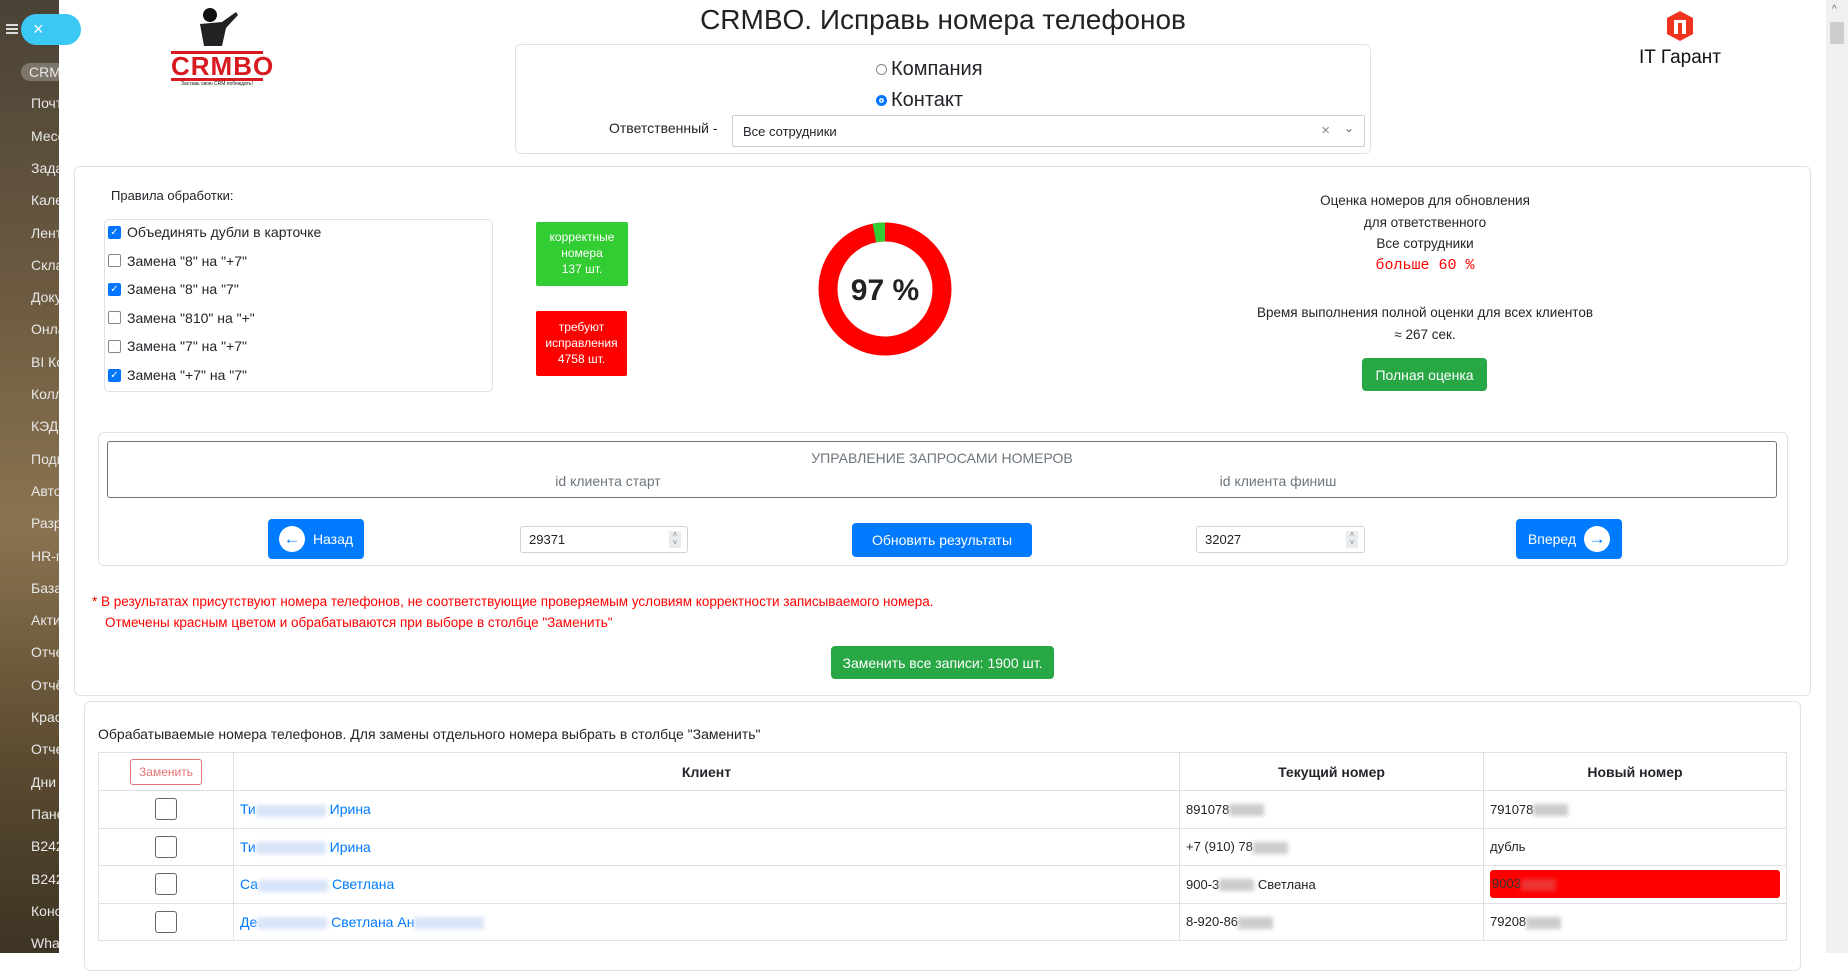 Image resolution: width=1848 pixels, height=971 pixels. Describe the element at coordinates (45, 265) in the screenshot. I see `sidebar-item: Скла` at that location.